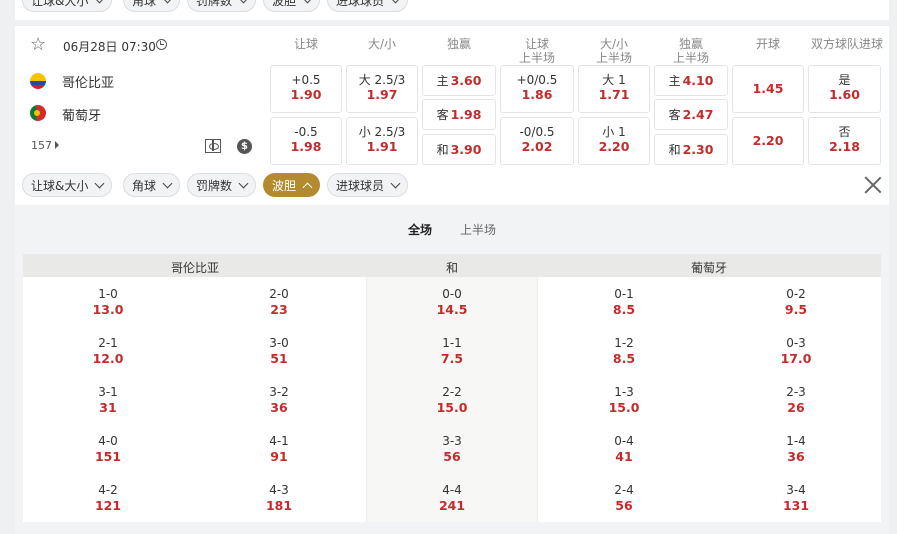 Image resolution: width=897 pixels, height=534 pixels. I want to click on score-odd: 9.5, so click(796, 309).